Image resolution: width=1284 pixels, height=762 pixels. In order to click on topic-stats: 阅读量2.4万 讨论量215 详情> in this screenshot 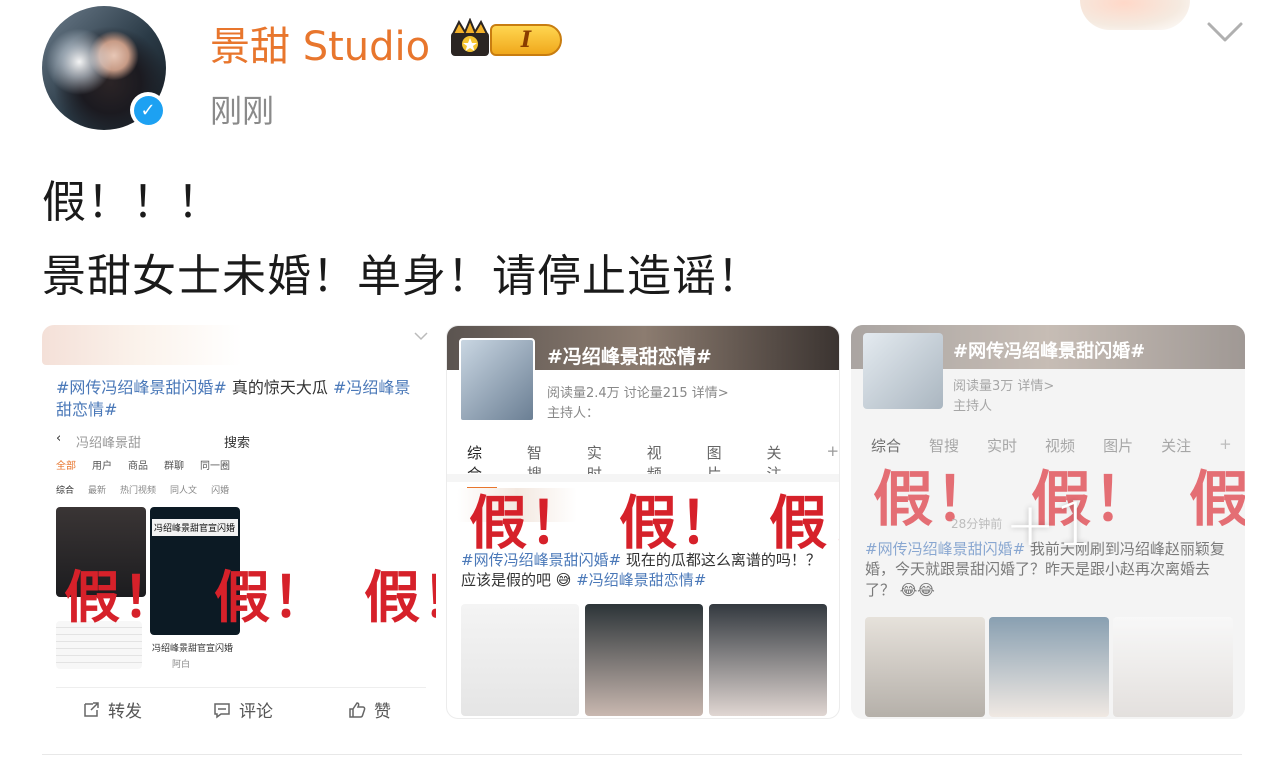, I will do `click(638, 393)`.